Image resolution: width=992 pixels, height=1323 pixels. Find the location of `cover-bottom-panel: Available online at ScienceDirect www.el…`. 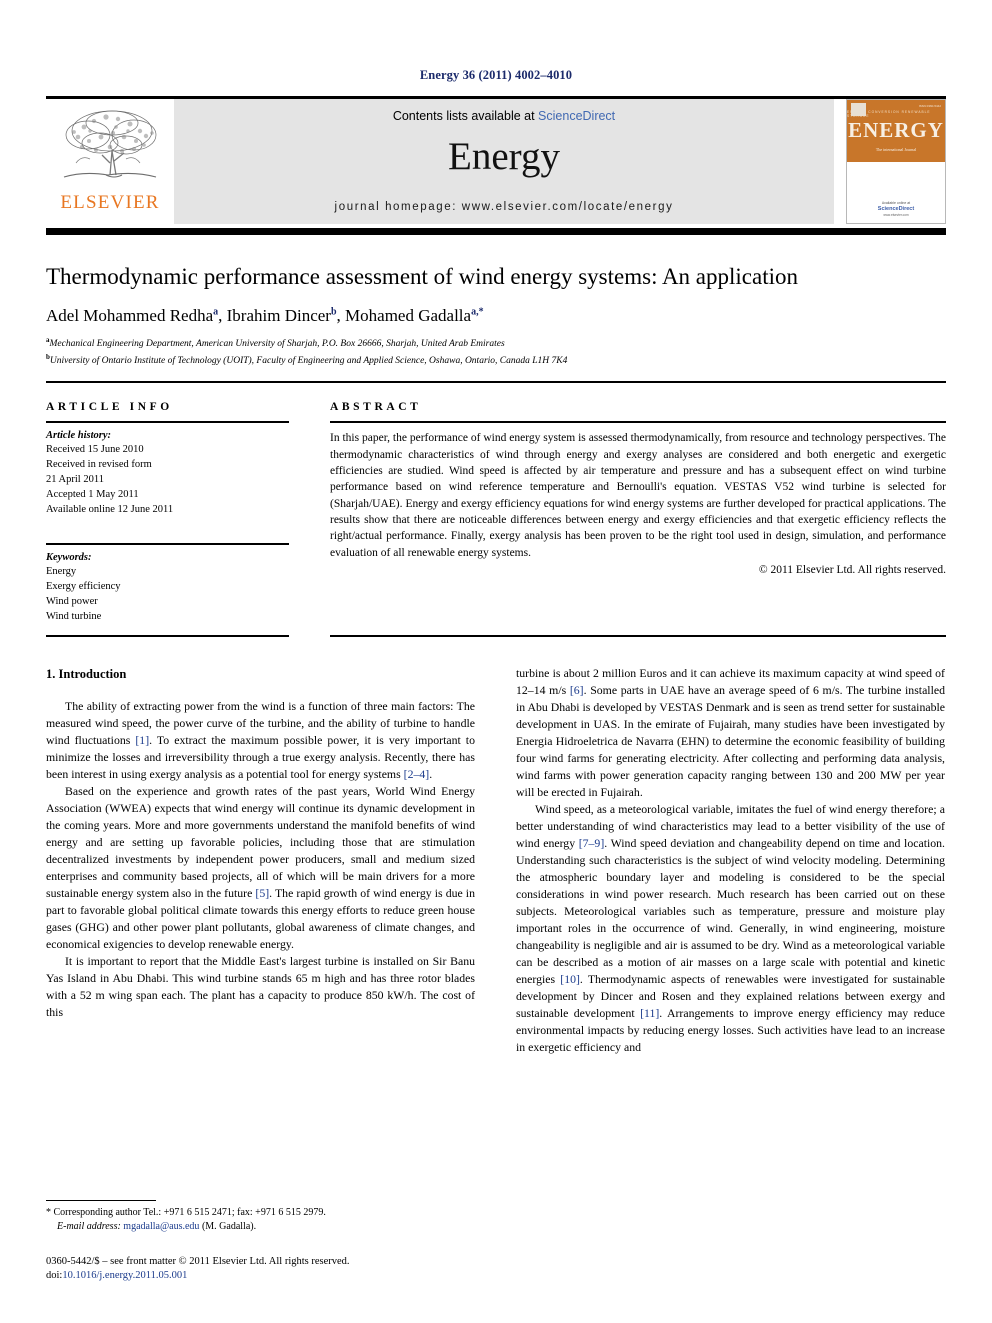

cover-bottom-panel: Available online at ScienceDirect www.el… is located at coordinates (896, 192).